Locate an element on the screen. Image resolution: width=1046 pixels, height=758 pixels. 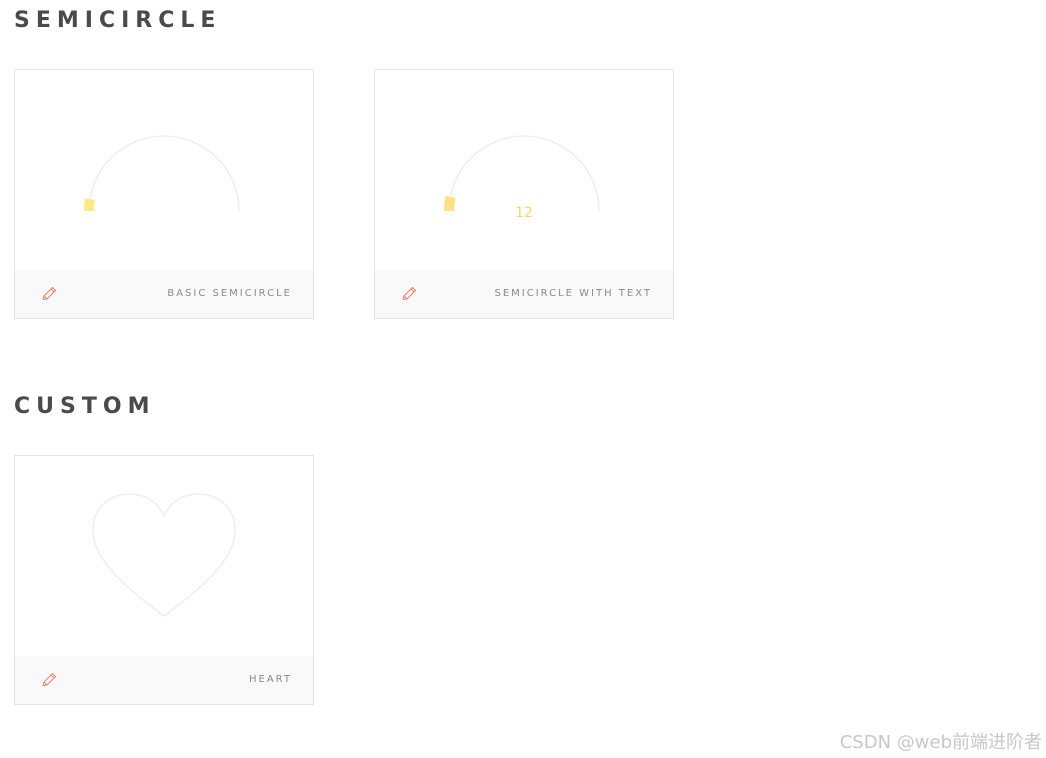
section-title-custom: CUSTOM is located at coordinates (85, 406).